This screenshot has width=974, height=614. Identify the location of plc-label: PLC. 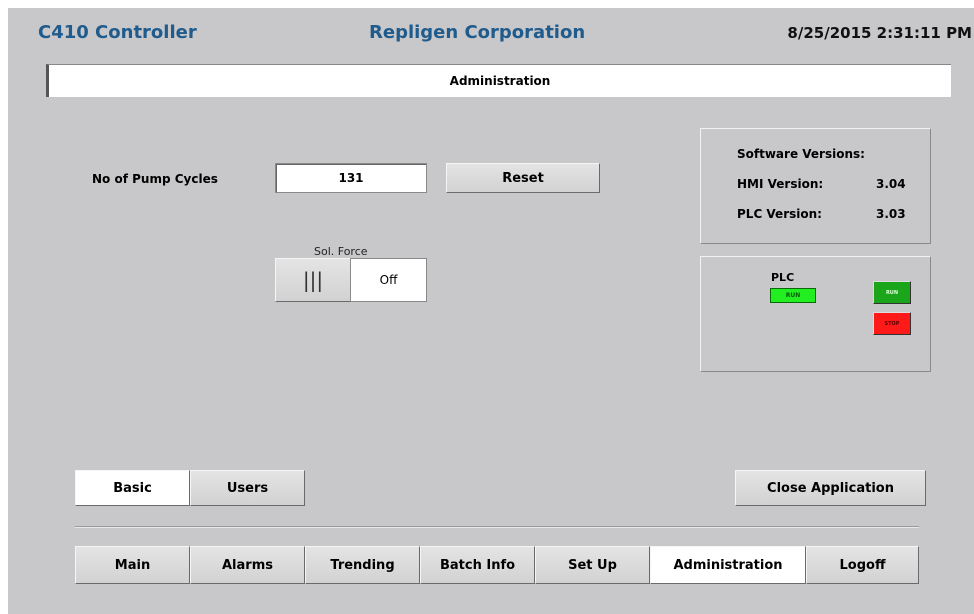
(783, 277).